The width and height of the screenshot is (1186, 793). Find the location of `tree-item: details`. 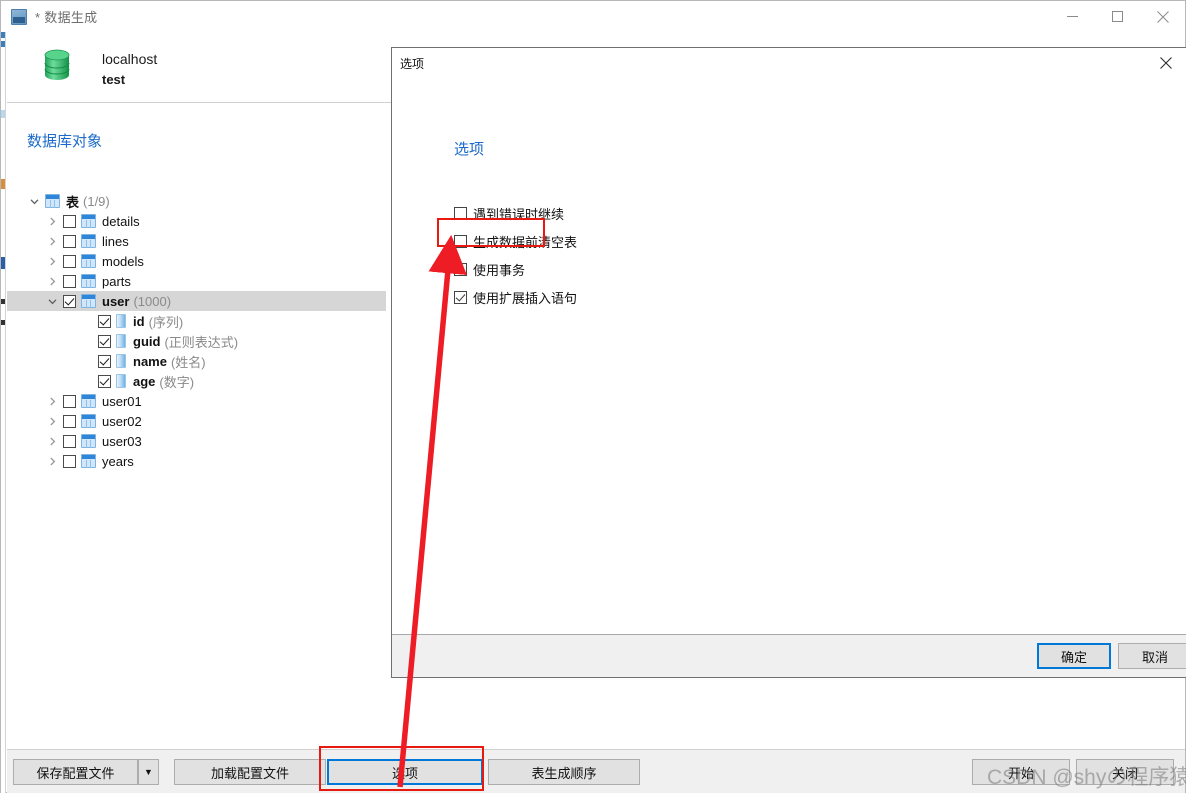

tree-item: details is located at coordinates (196, 221).